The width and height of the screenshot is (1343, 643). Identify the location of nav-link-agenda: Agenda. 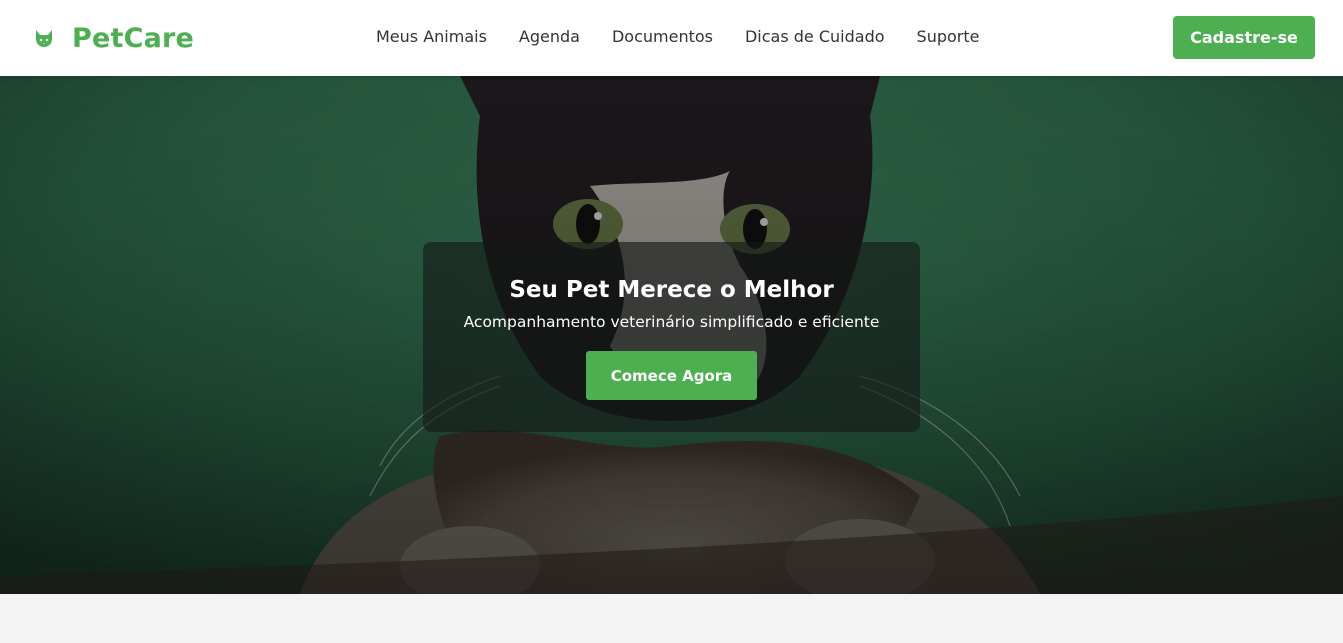
(549, 37).